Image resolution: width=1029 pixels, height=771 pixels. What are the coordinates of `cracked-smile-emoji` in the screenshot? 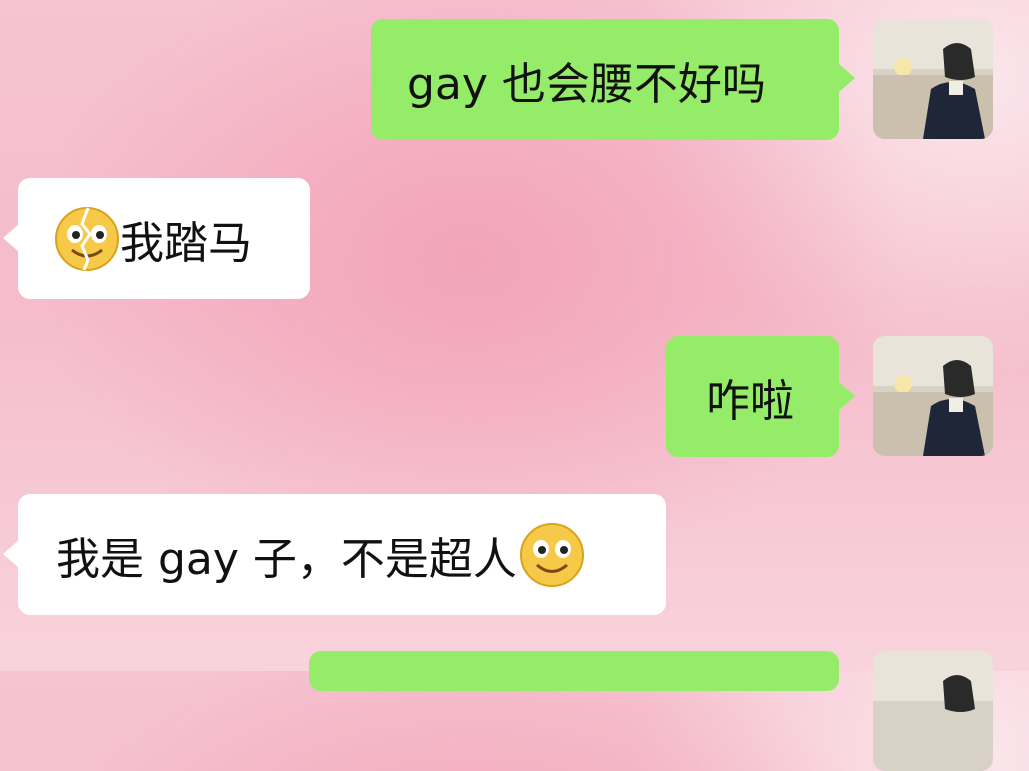 It's located at (87, 238).